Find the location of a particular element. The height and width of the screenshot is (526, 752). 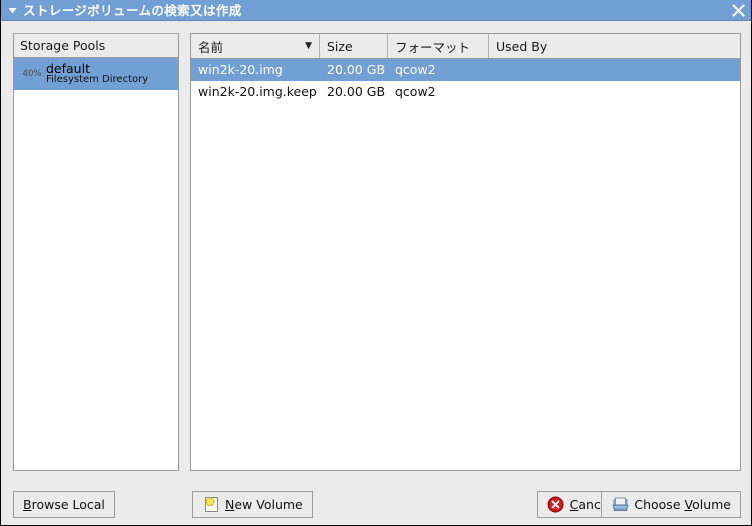

new-volume-suffix: ew Volume is located at coordinates (268, 504).